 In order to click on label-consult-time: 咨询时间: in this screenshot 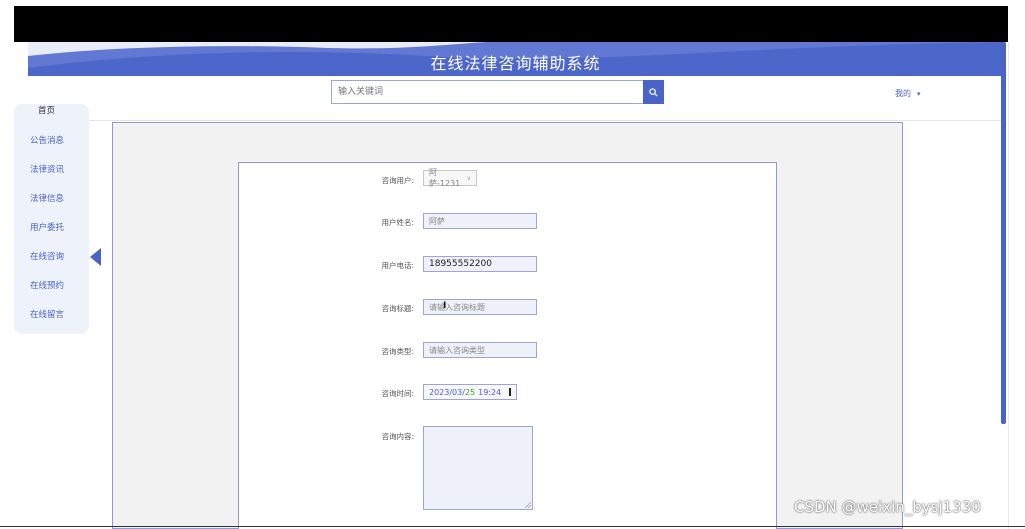, I will do `click(397, 393)`.